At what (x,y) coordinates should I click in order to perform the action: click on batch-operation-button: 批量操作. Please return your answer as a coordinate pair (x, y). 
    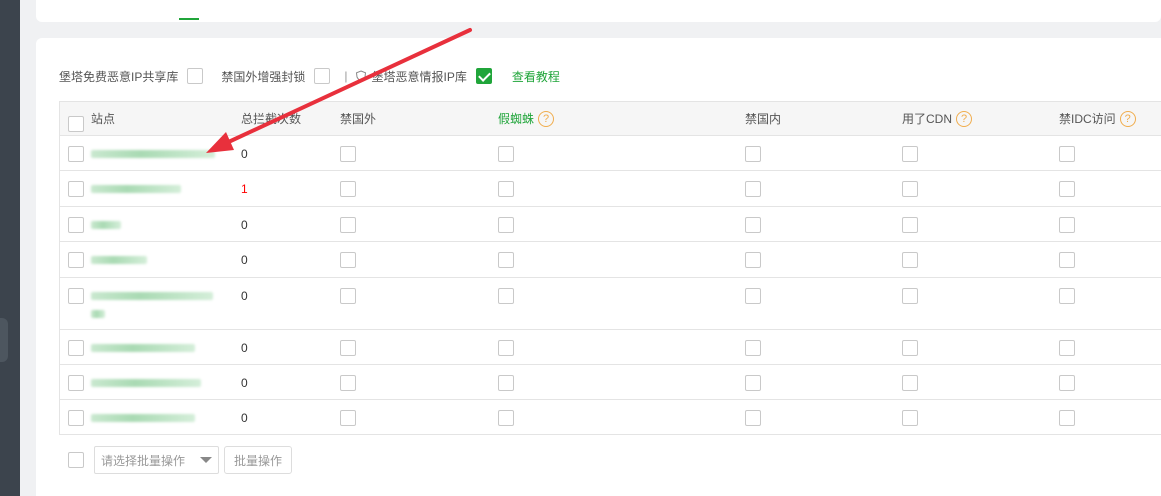
    Looking at the image, I should click on (258, 460).